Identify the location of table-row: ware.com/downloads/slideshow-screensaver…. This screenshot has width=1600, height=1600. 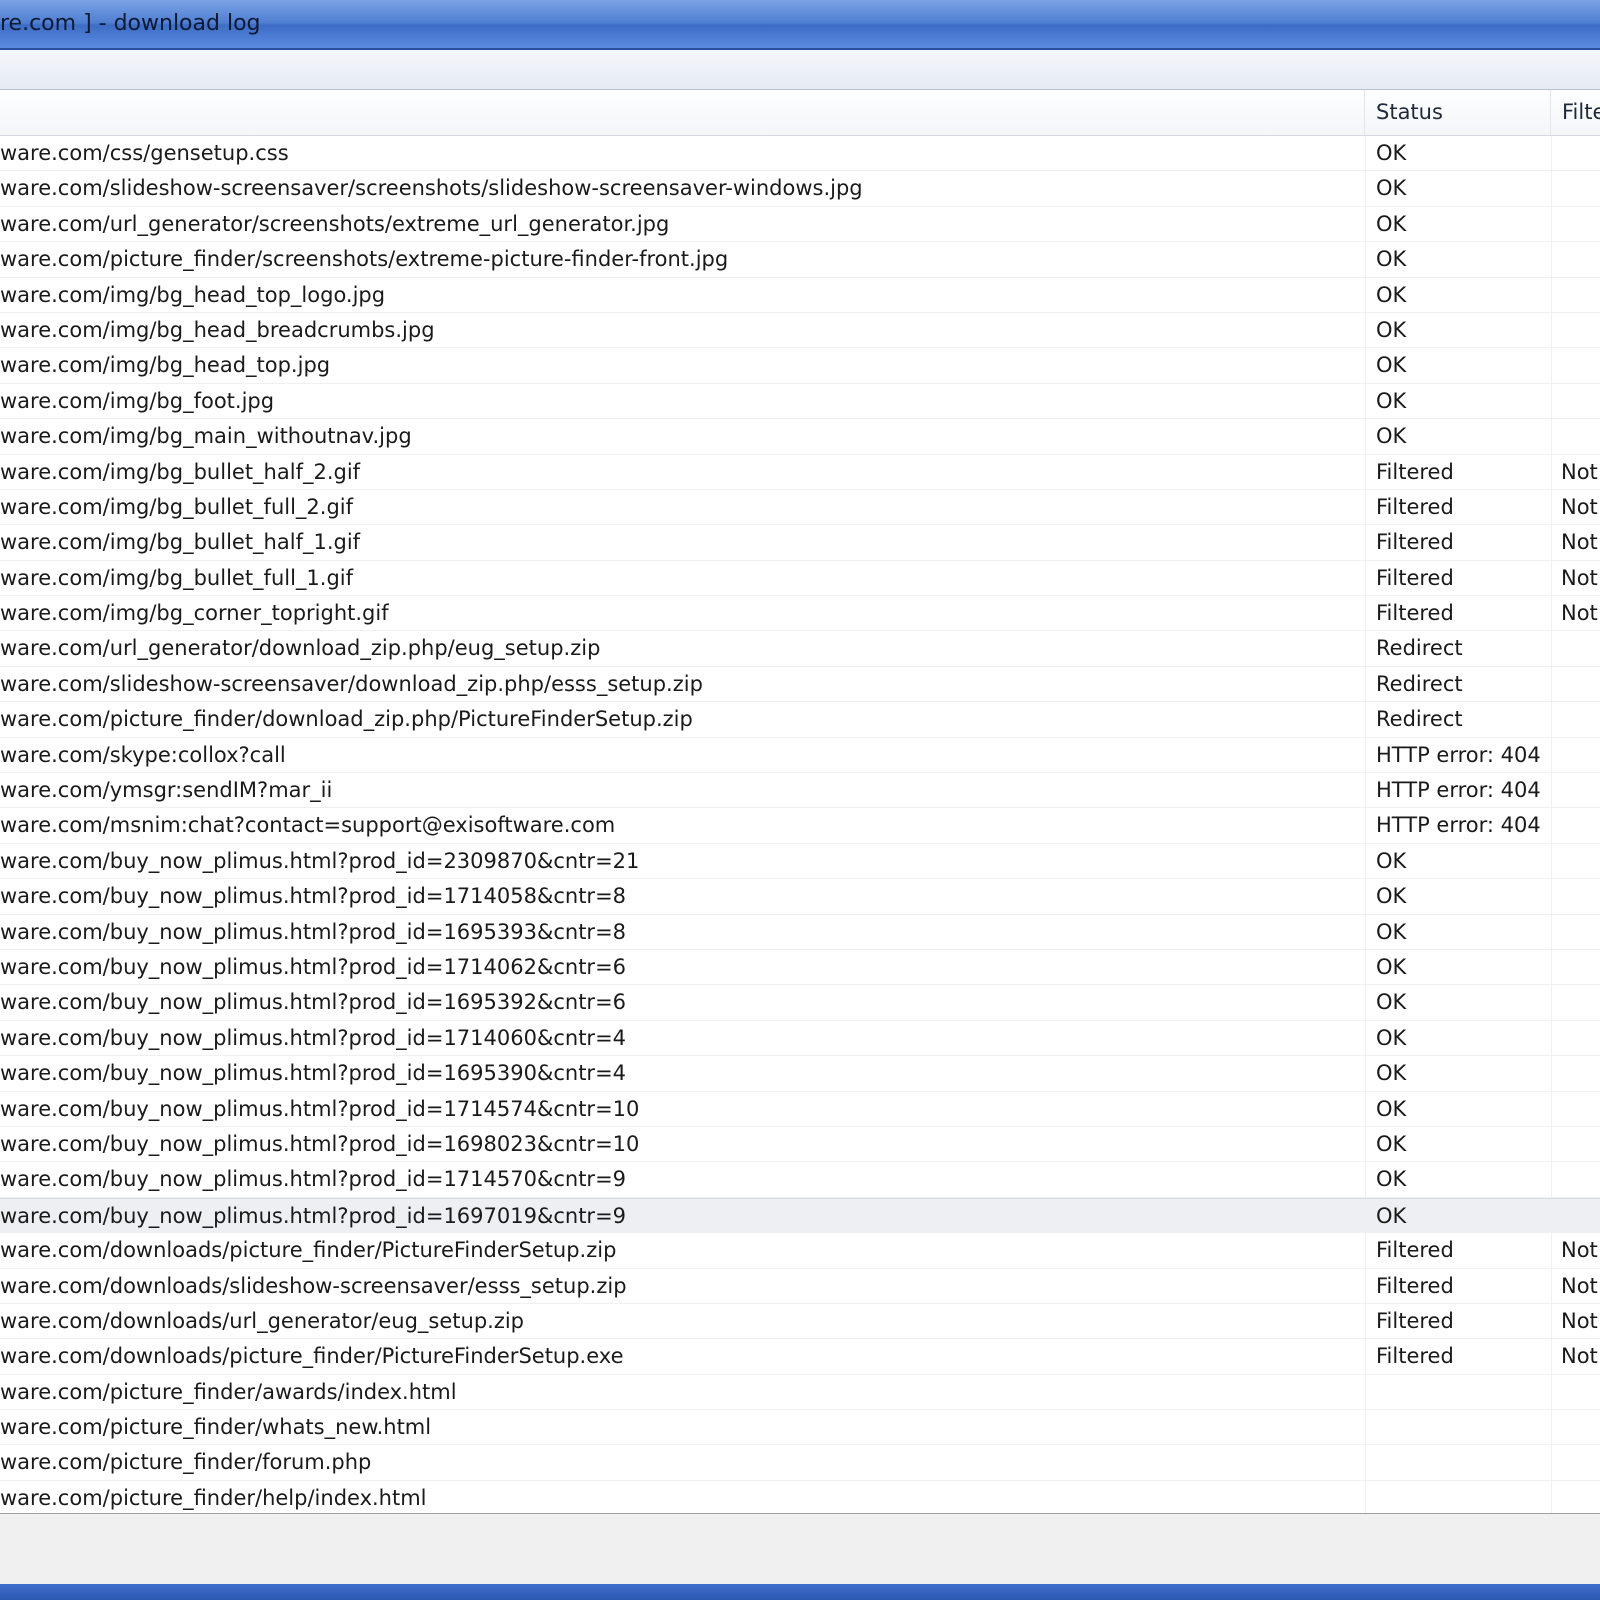
(800, 1286).